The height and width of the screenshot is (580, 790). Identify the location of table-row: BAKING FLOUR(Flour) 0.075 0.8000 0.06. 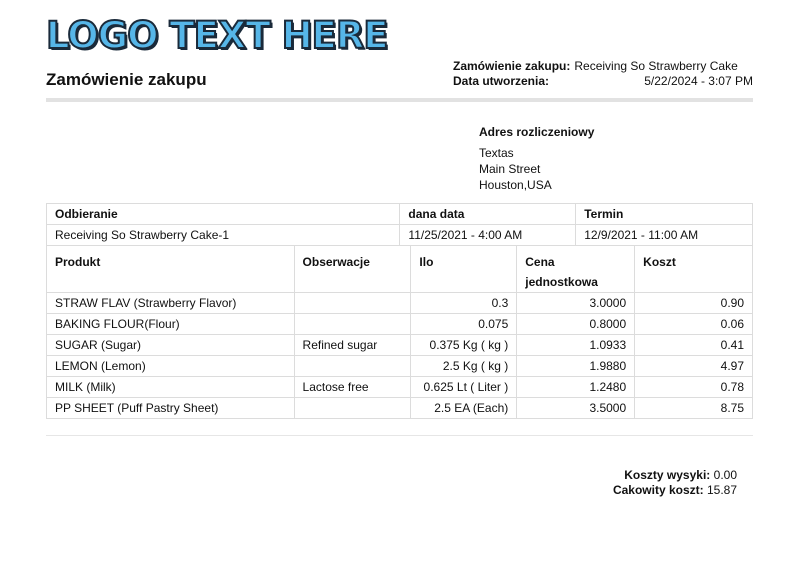
(399, 324).